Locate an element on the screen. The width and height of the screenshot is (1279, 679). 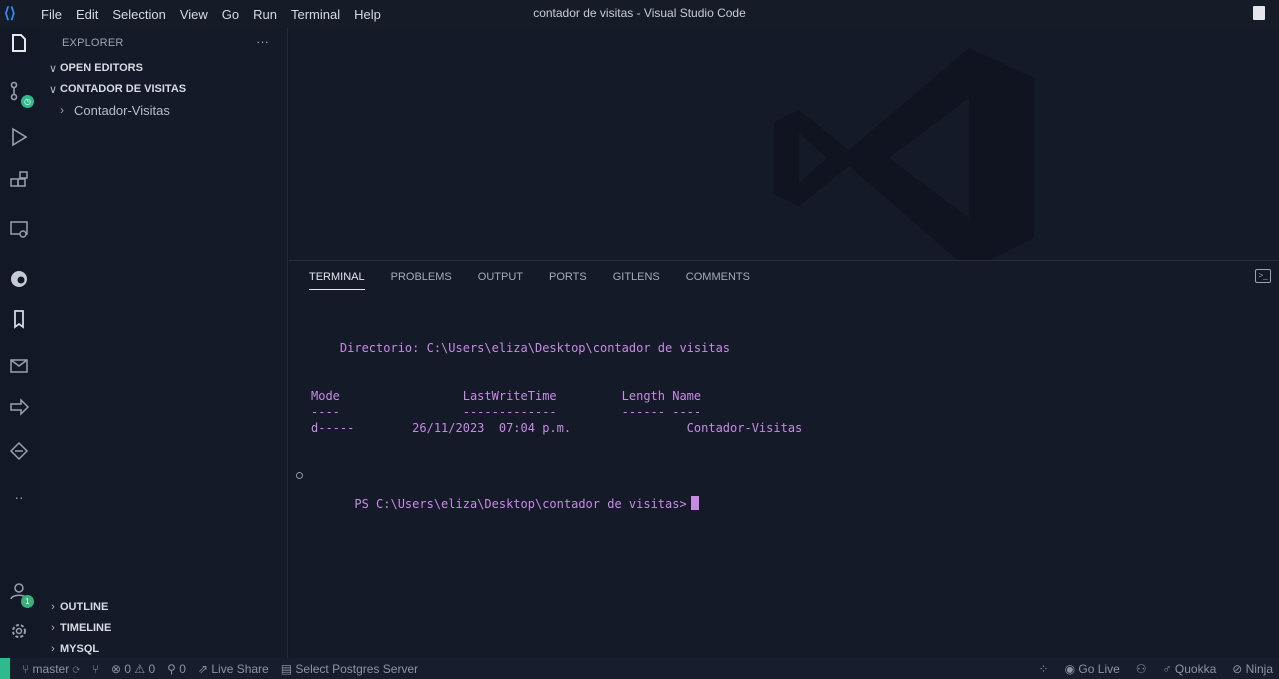
menu-file: File is located at coordinates (51, 14).